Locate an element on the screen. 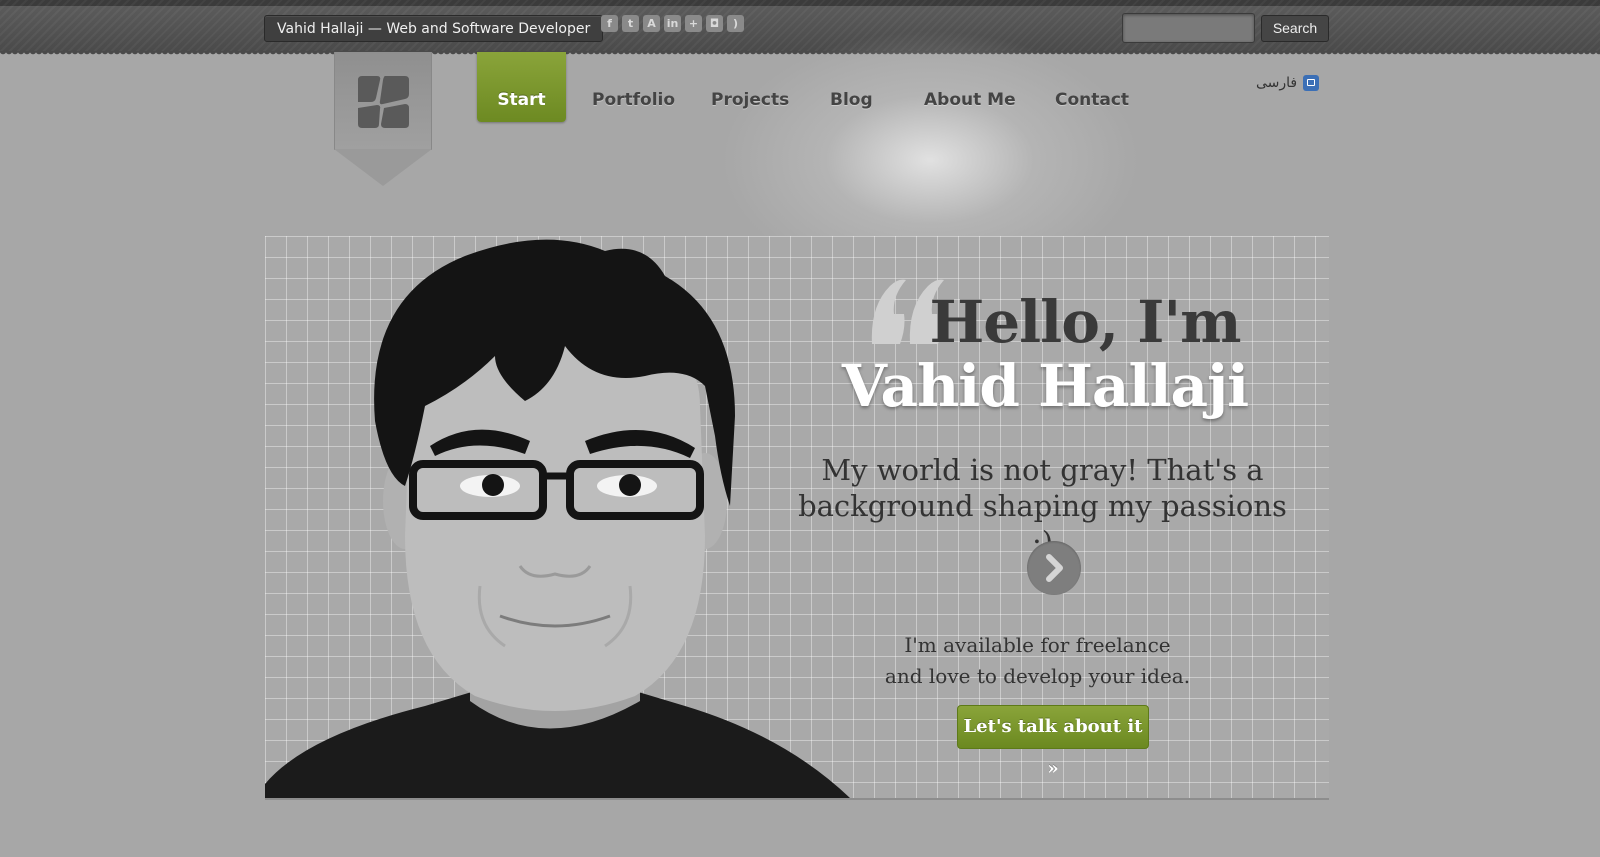 This screenshot has height=857, width=1600. twitter-icon: t is located at coordinates (630, 23).